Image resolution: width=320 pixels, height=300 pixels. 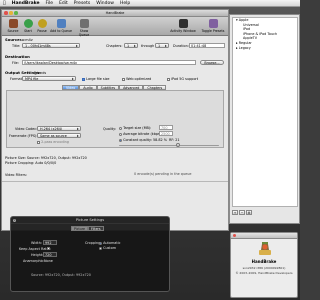 What do you see at coordinates (174, 140) in the screenshot?
I see `rf-value: RF: 21` at bounding box center [174, 140].